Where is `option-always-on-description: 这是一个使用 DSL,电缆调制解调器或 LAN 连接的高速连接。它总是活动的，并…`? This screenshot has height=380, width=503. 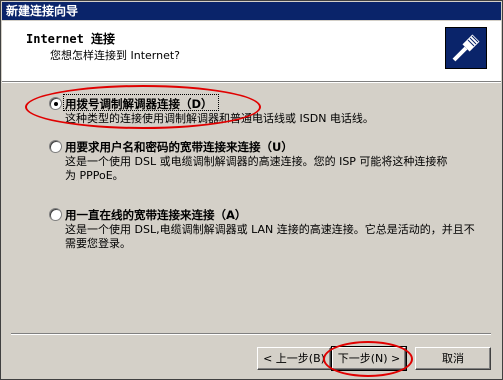
option-always-on-description: 这是一个使用 DSL,电缆调制解调器或 LAN 连接的高速连接。它总是活动的，并… is located at coordinates (270, 236).